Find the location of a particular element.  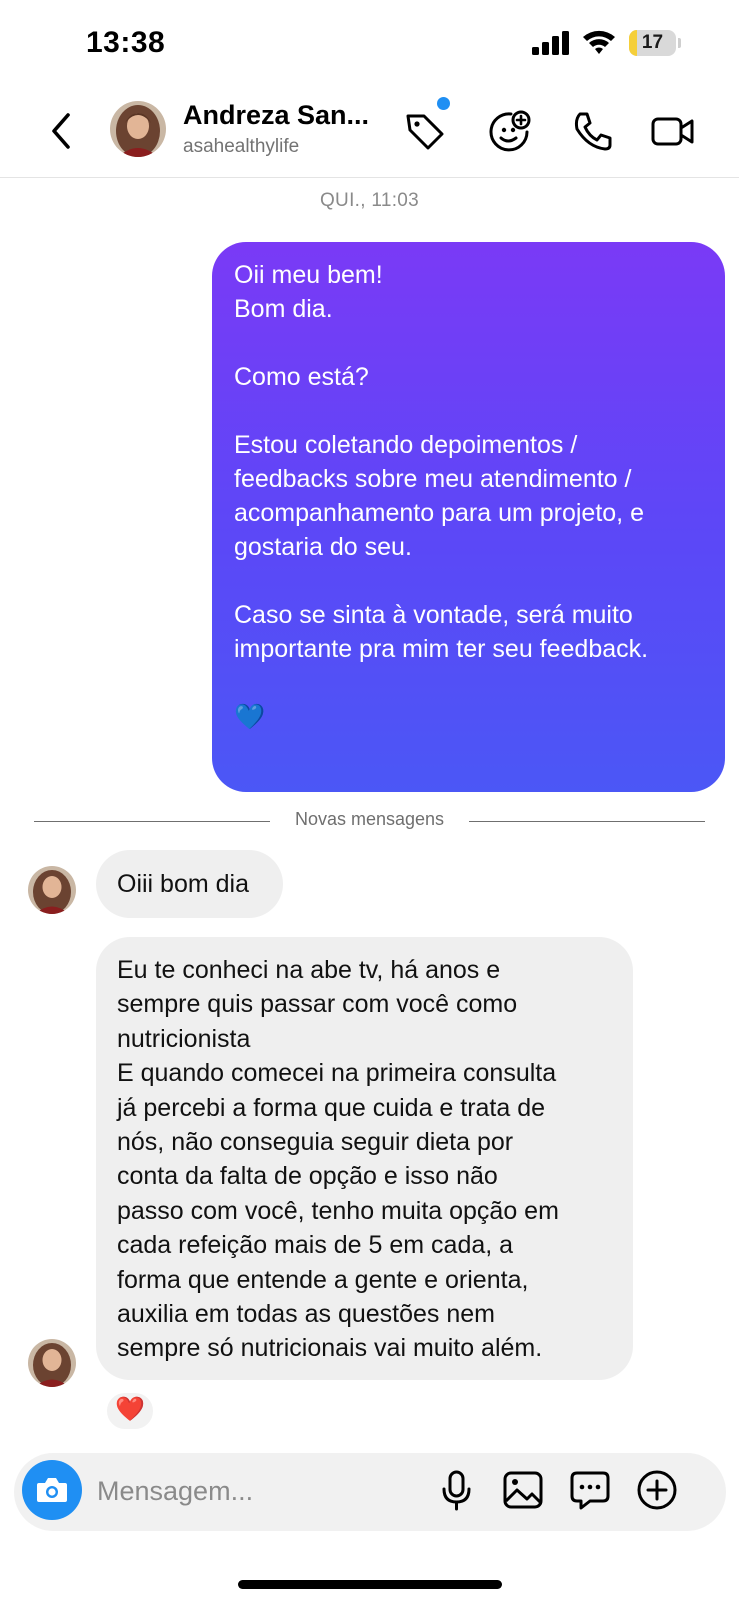

video-camera-icon is located at coordinates (673, 131).